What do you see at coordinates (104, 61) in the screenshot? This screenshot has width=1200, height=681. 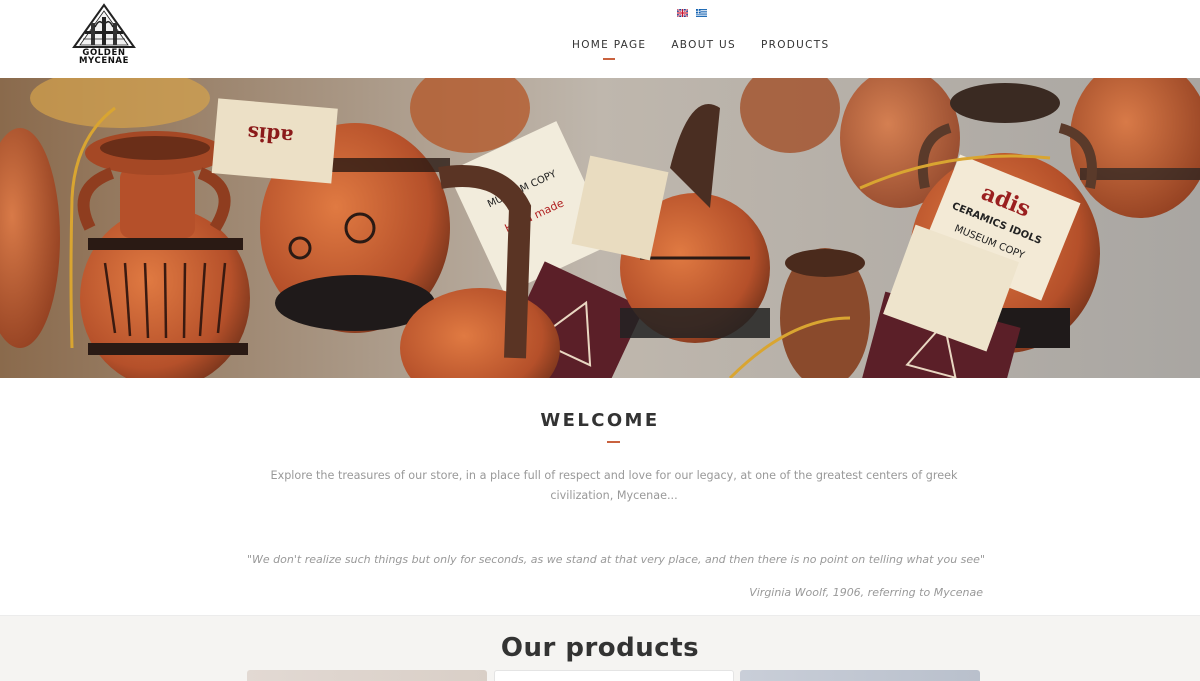 I see `logo-line-2: MYCENAE` at bounding box center [104, 61].